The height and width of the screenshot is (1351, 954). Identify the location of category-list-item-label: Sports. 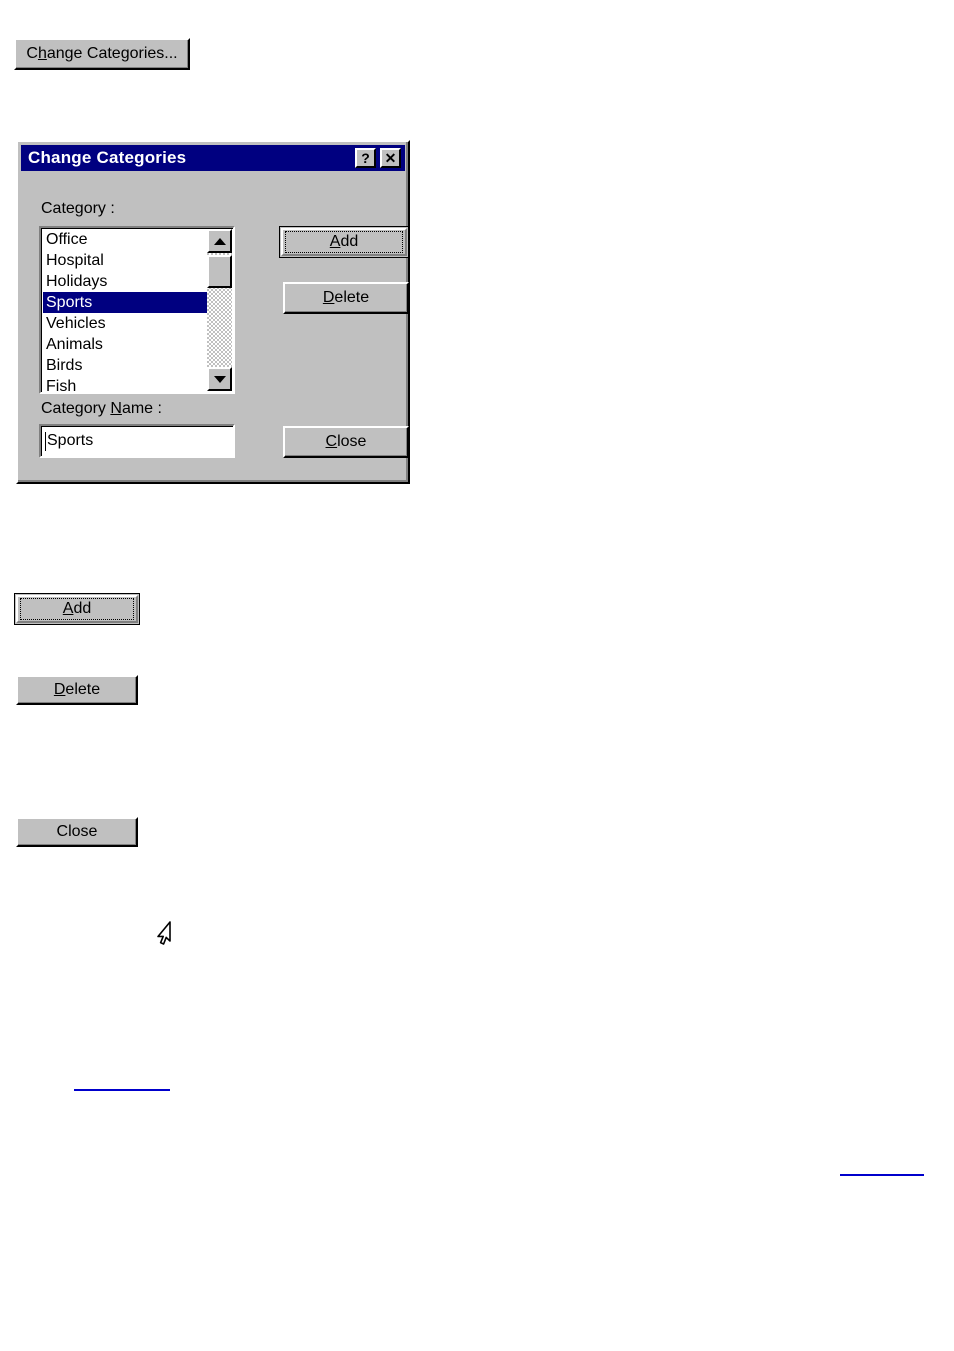
(69, 302).